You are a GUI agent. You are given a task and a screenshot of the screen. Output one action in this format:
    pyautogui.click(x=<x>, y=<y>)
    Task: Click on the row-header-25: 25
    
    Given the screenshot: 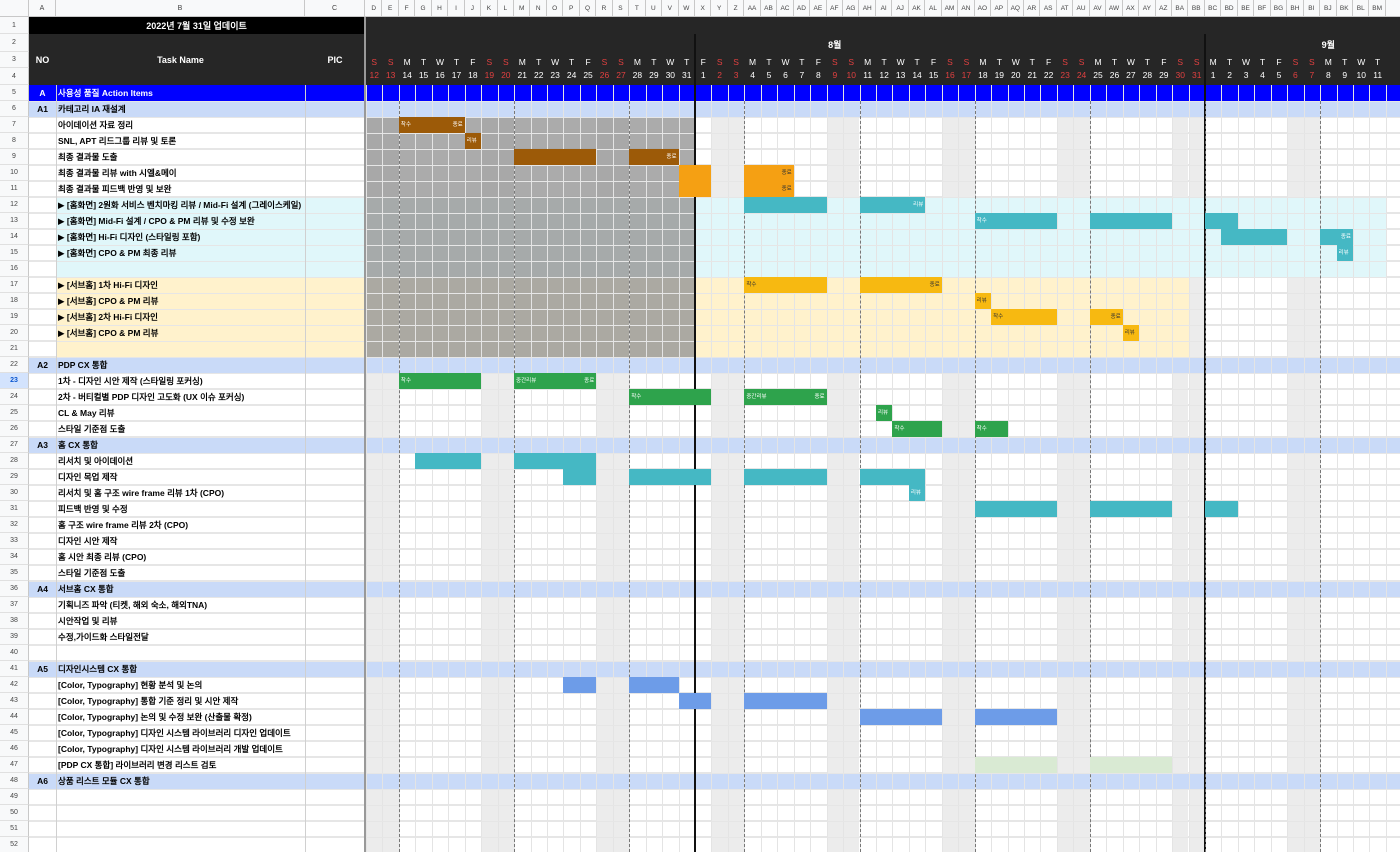 What is the action you would take?
    pyautogui.click(x=14, y=413)
    